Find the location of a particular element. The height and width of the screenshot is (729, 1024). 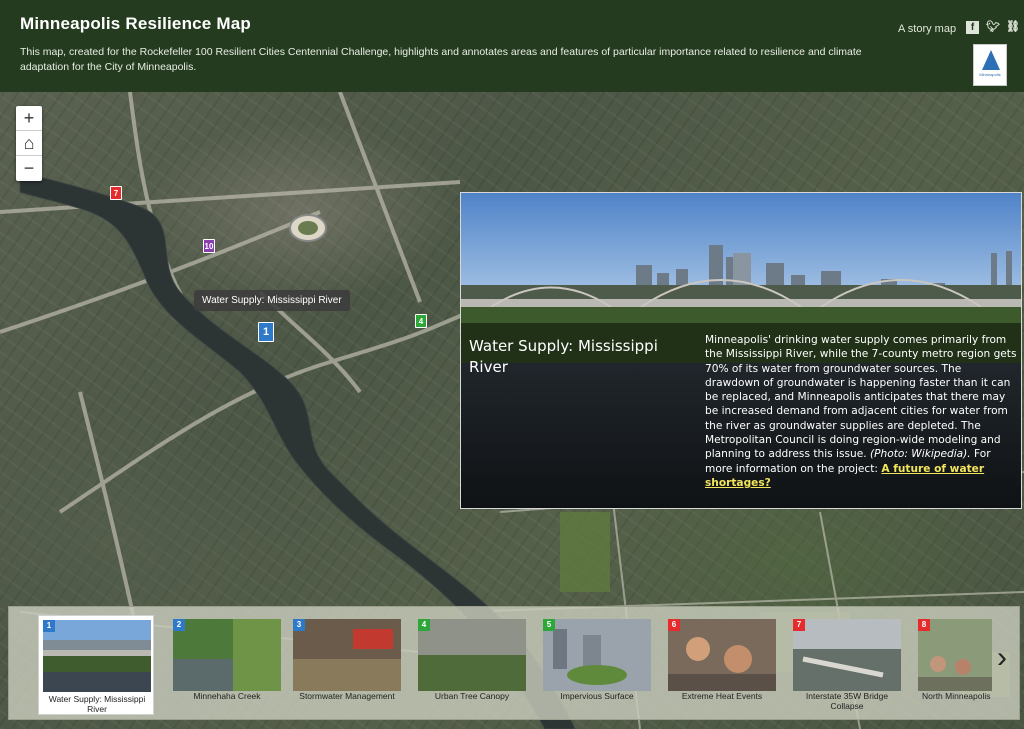

carousel-item-8: 8 North Minneapolis is located at coordinates (953, 665).